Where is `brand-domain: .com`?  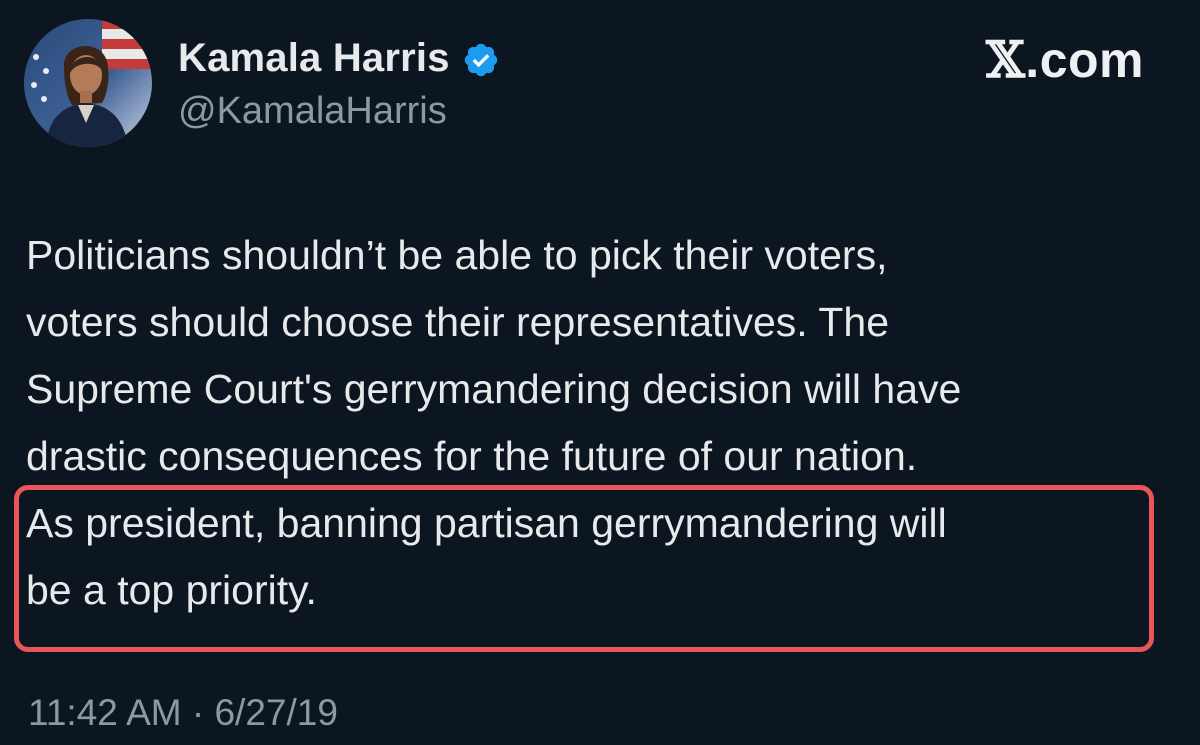
brand-domain: .com is located at coordinates (1084, 60).